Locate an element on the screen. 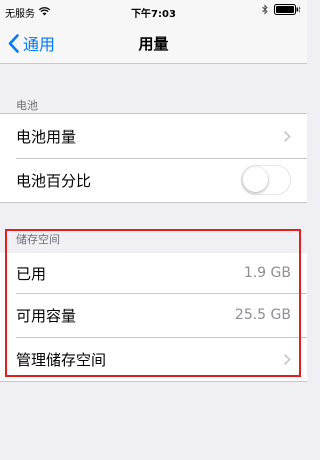 This screenshot has height=460, width=320. storage-section-header: 储存空间 is located at coordinates (38, 239).